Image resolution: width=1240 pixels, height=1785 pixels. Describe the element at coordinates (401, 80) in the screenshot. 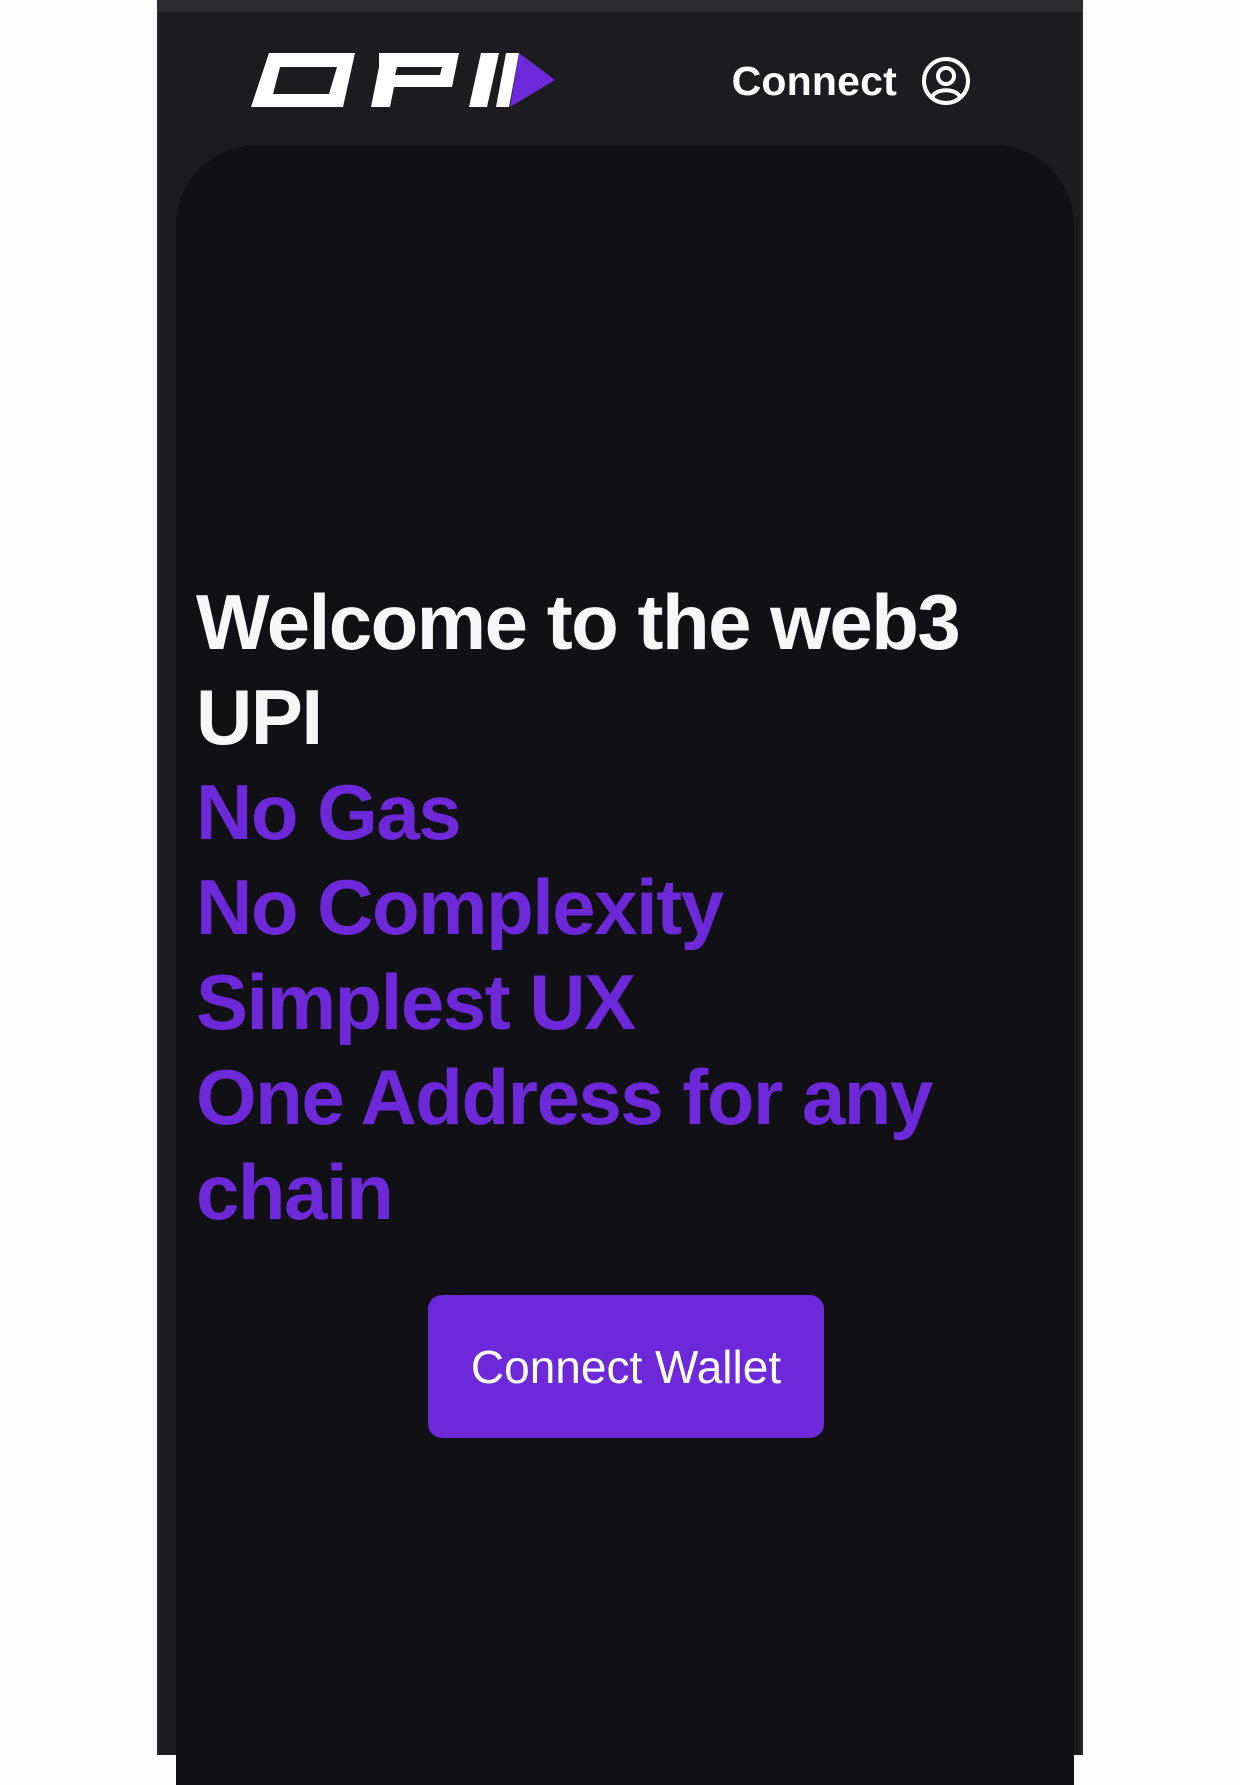

I see `dpi-logo` at that location.